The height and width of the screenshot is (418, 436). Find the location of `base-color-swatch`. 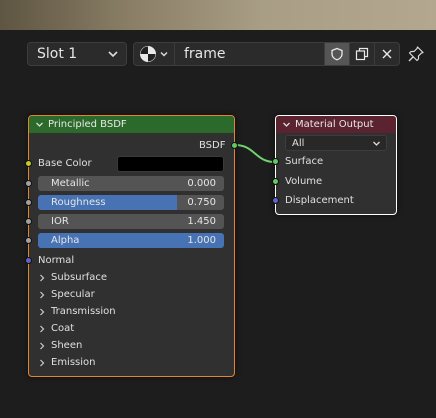

base-color-swatch is located at coordinates (170, 164).